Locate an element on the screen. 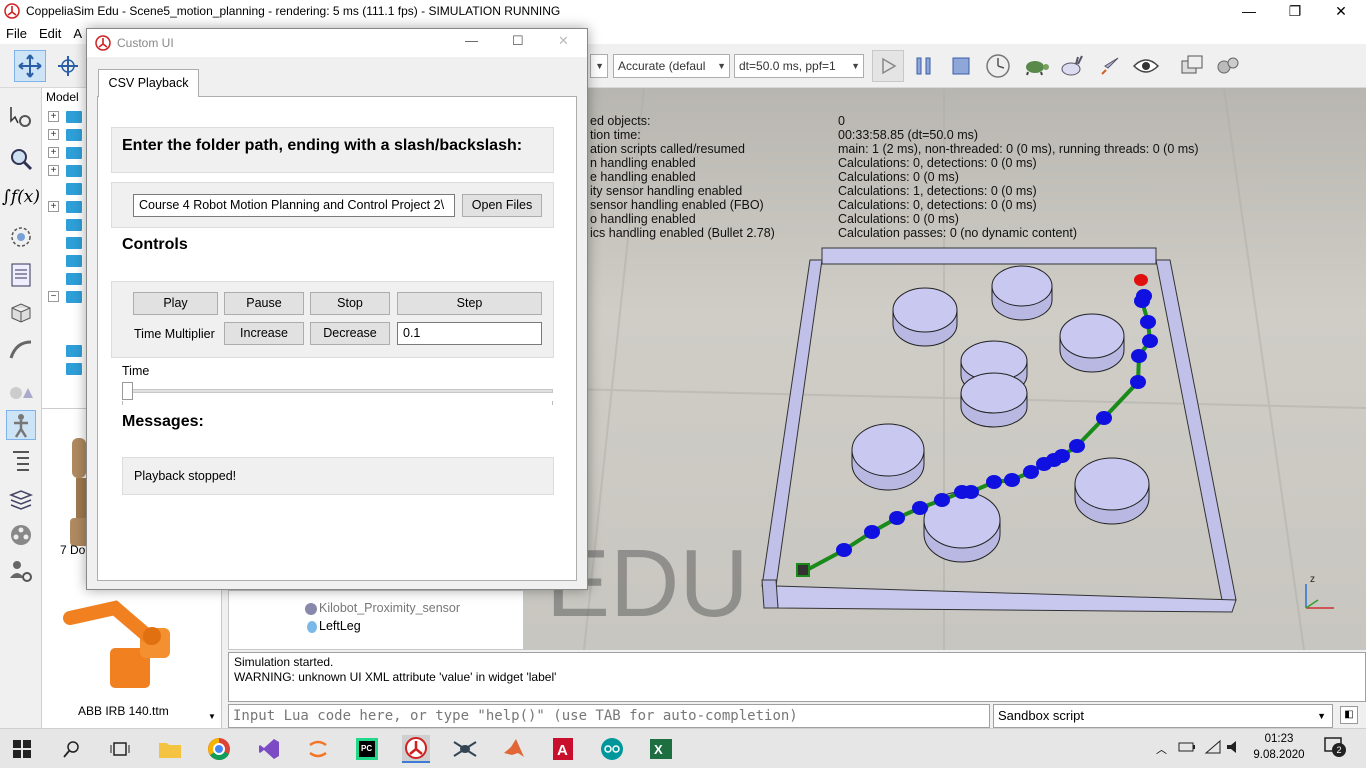 This screenshot has height=768, width=1366. arduino-app is located at coordinates (612, 749).